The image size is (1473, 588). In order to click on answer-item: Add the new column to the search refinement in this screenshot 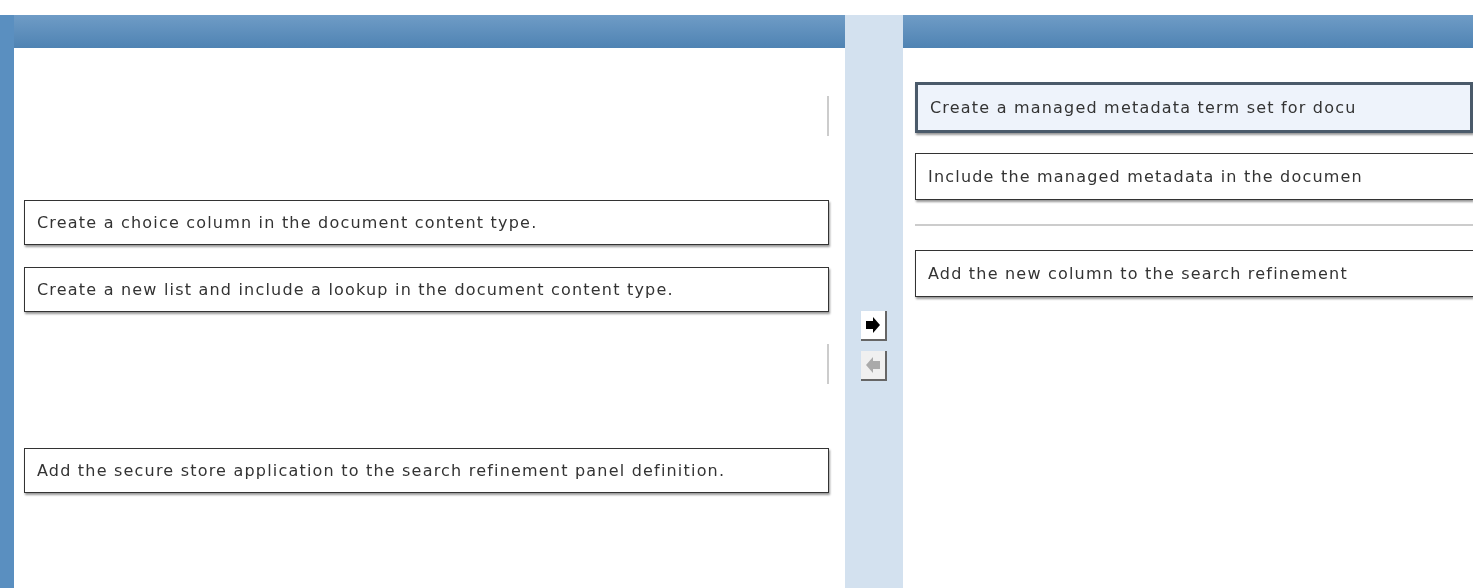, I will do `click(1194, 273)`.